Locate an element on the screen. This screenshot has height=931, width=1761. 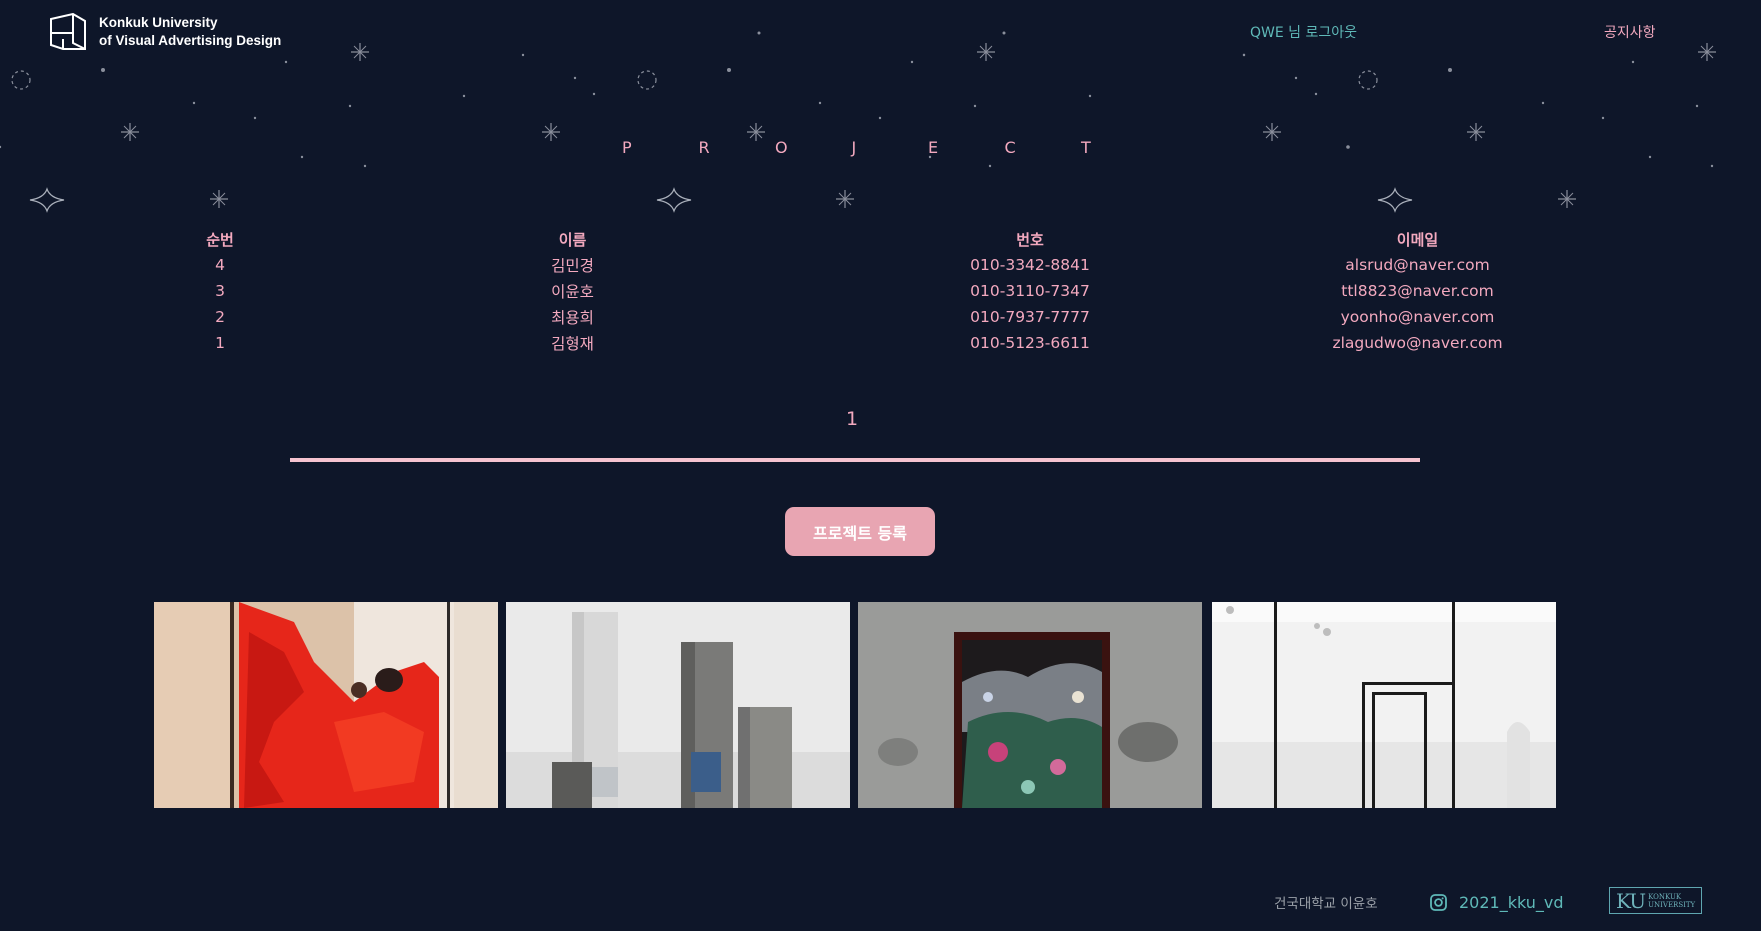
gallery-image-lacquer-panel is located at coordinates (1030, 705).